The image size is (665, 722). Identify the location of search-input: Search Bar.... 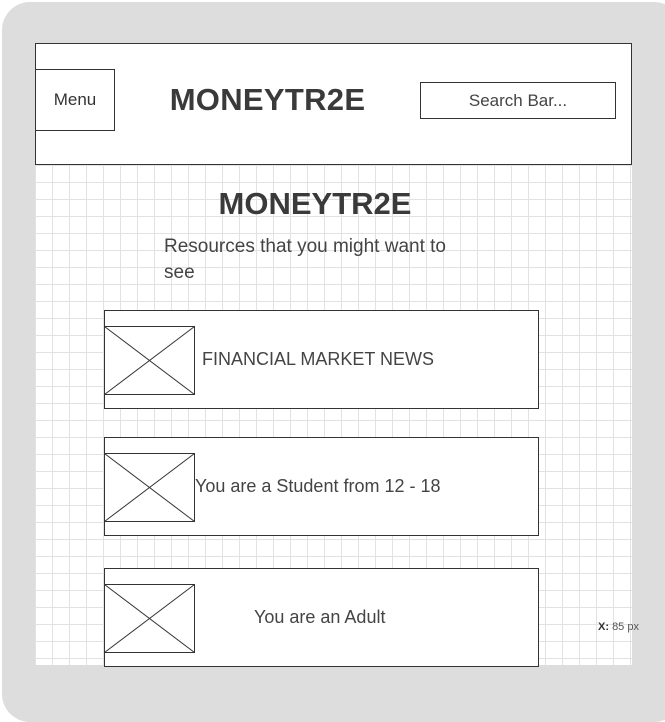
(518, 100).